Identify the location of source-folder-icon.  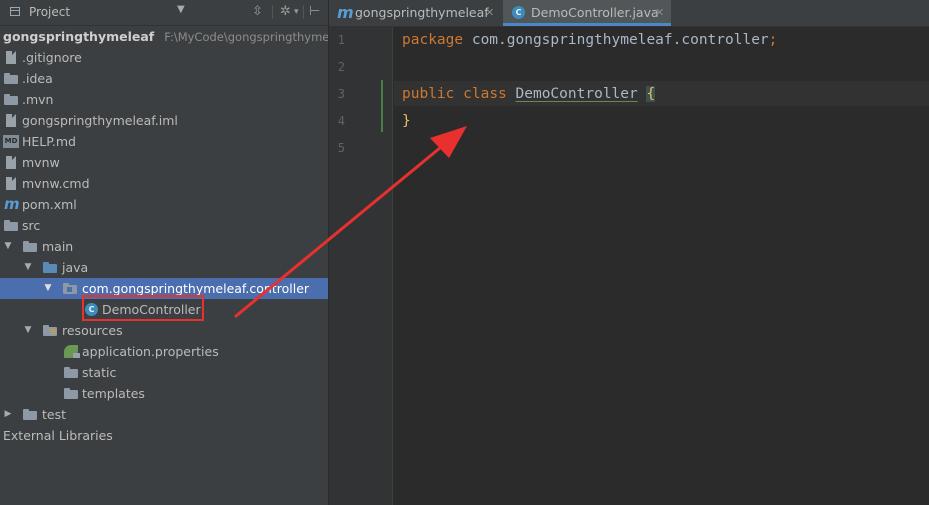
(50, 267).